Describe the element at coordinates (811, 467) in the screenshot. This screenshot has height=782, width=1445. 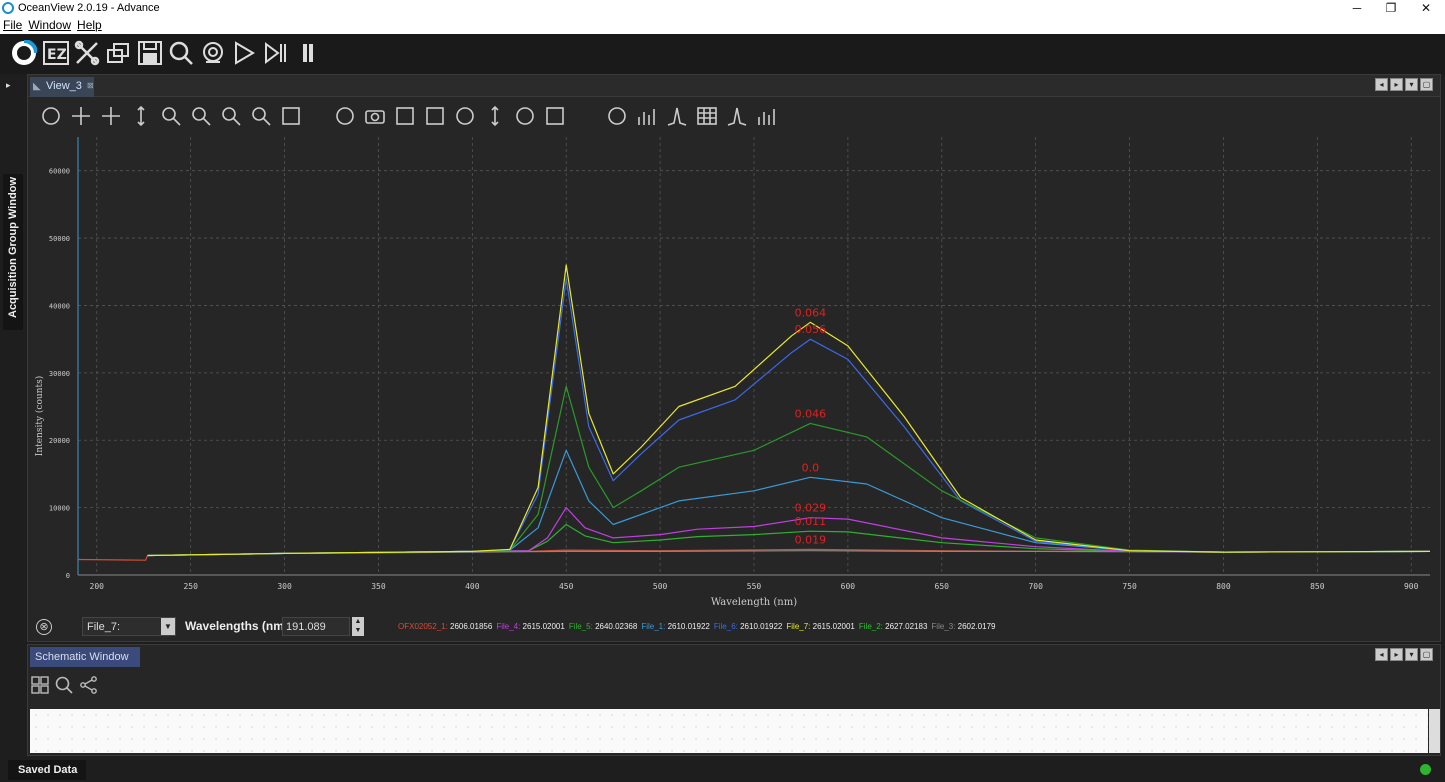
I see `series-annotation: 0.0` at that location.